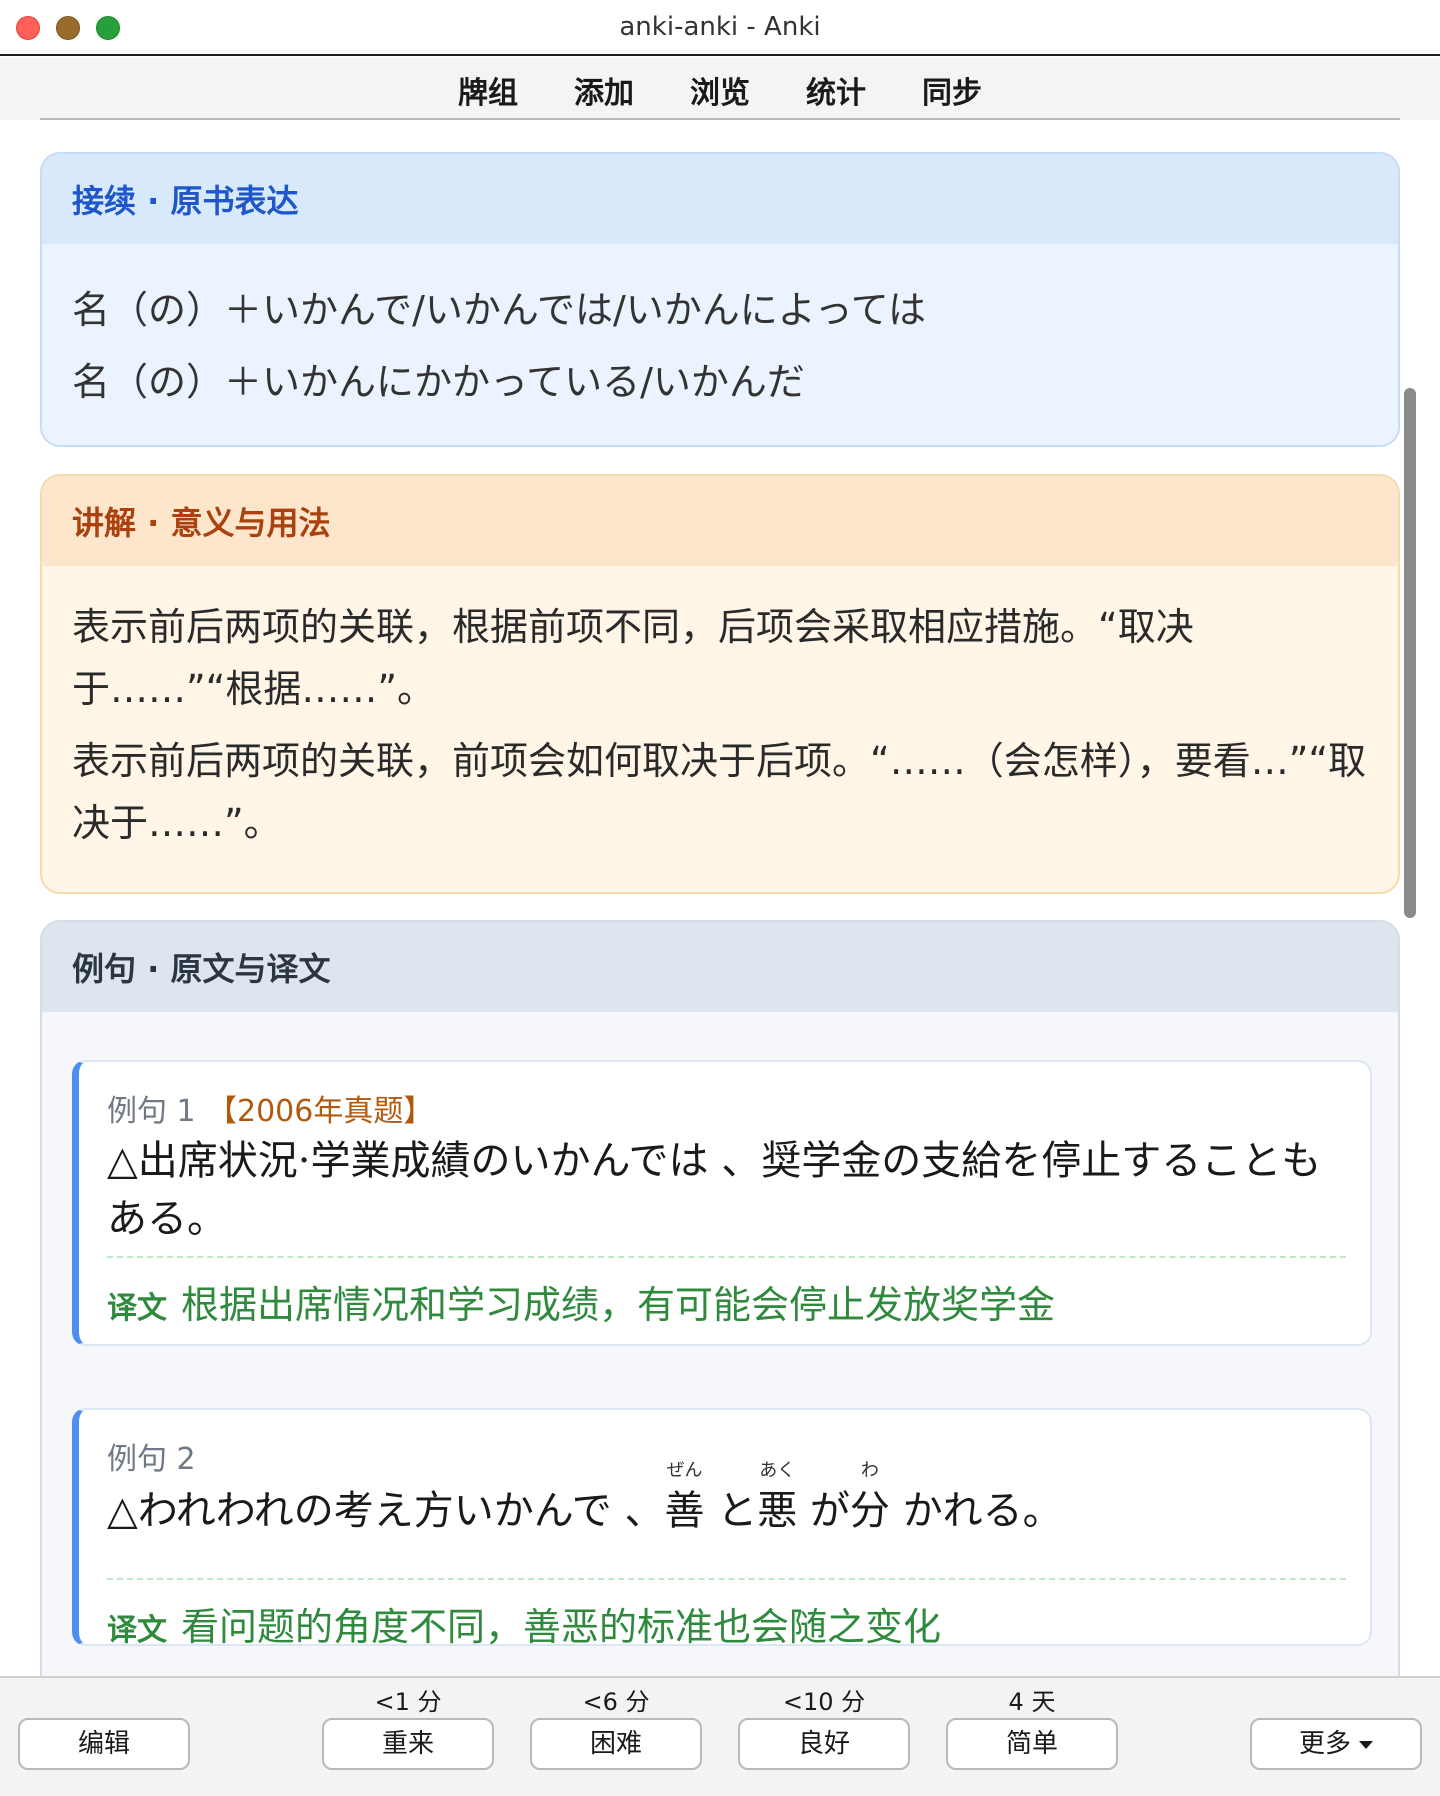  What do you see at coordinates (151, 1111) in the screenshot?
I see `example-label: 例句 1` at bounding box center [151, 1111].